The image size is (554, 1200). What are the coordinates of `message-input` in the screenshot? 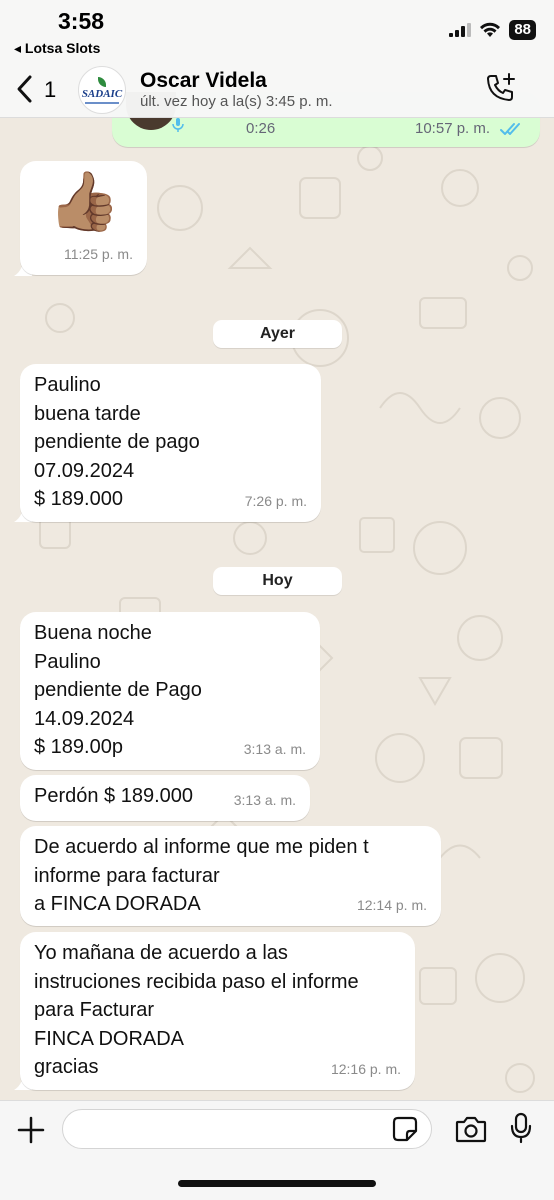 It's located at (247, 1129).